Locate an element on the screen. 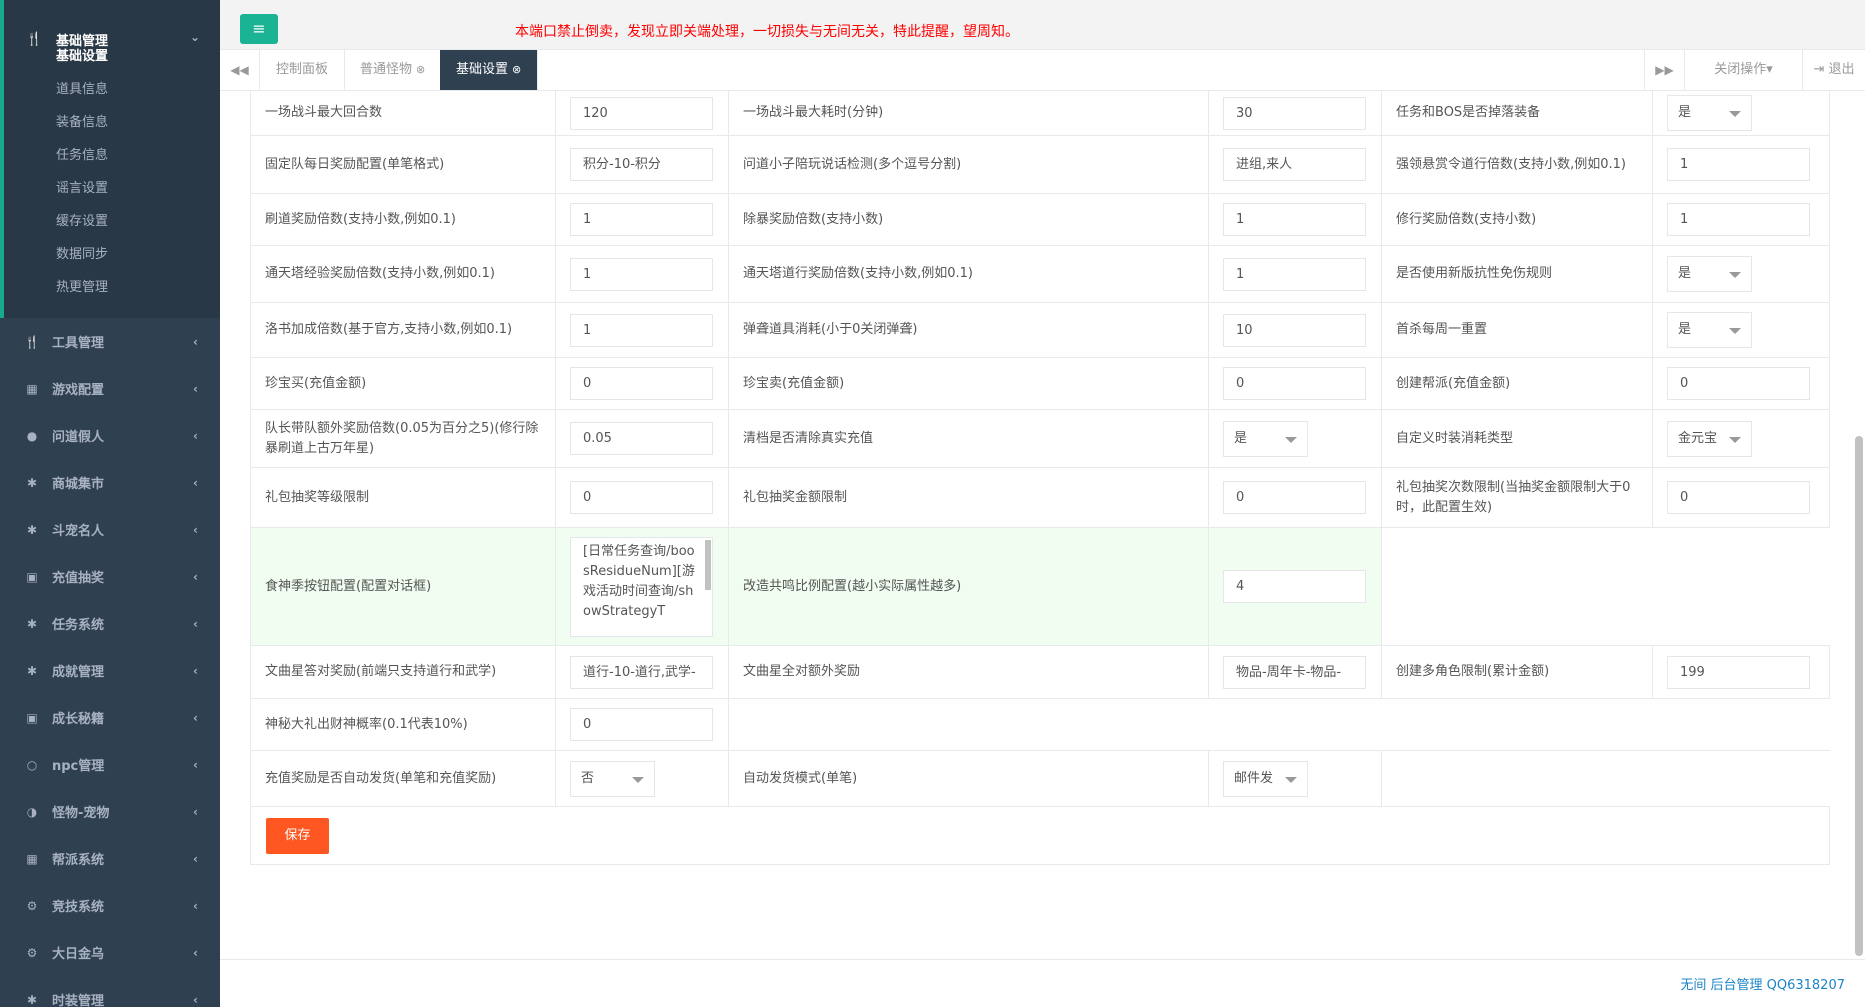  treasure-sell-input: 0 is located at coordinates (1294, 383).